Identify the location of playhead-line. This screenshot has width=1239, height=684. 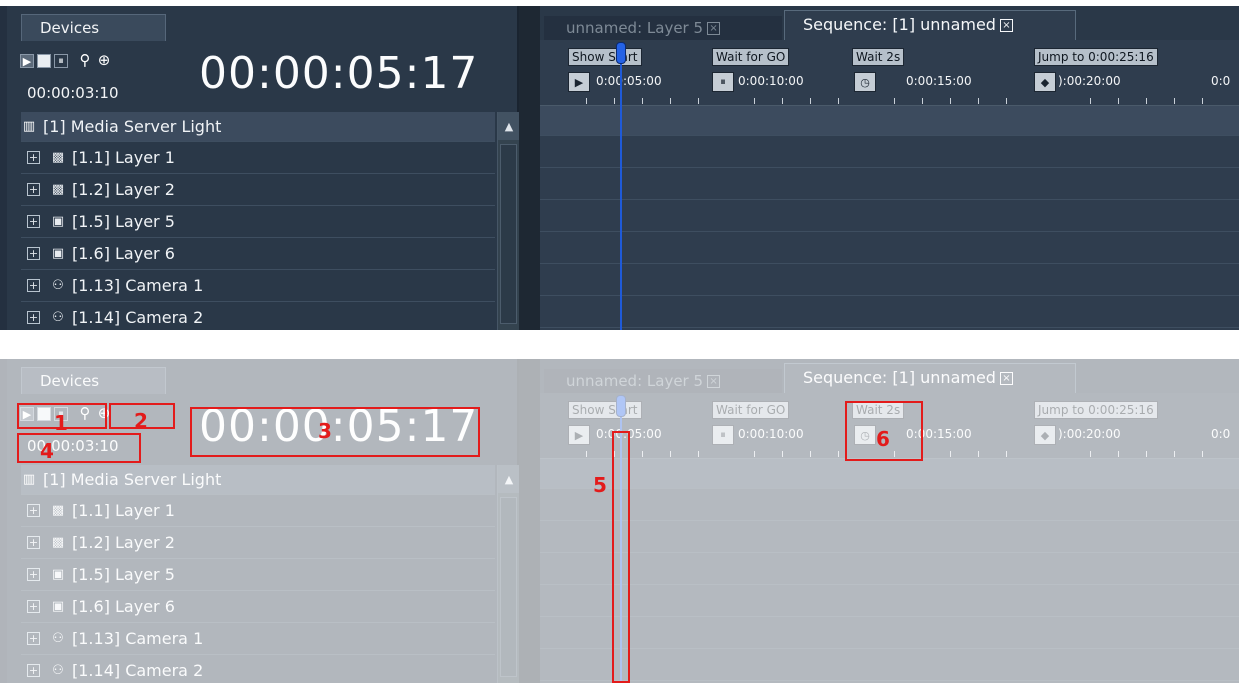
(621, 539).